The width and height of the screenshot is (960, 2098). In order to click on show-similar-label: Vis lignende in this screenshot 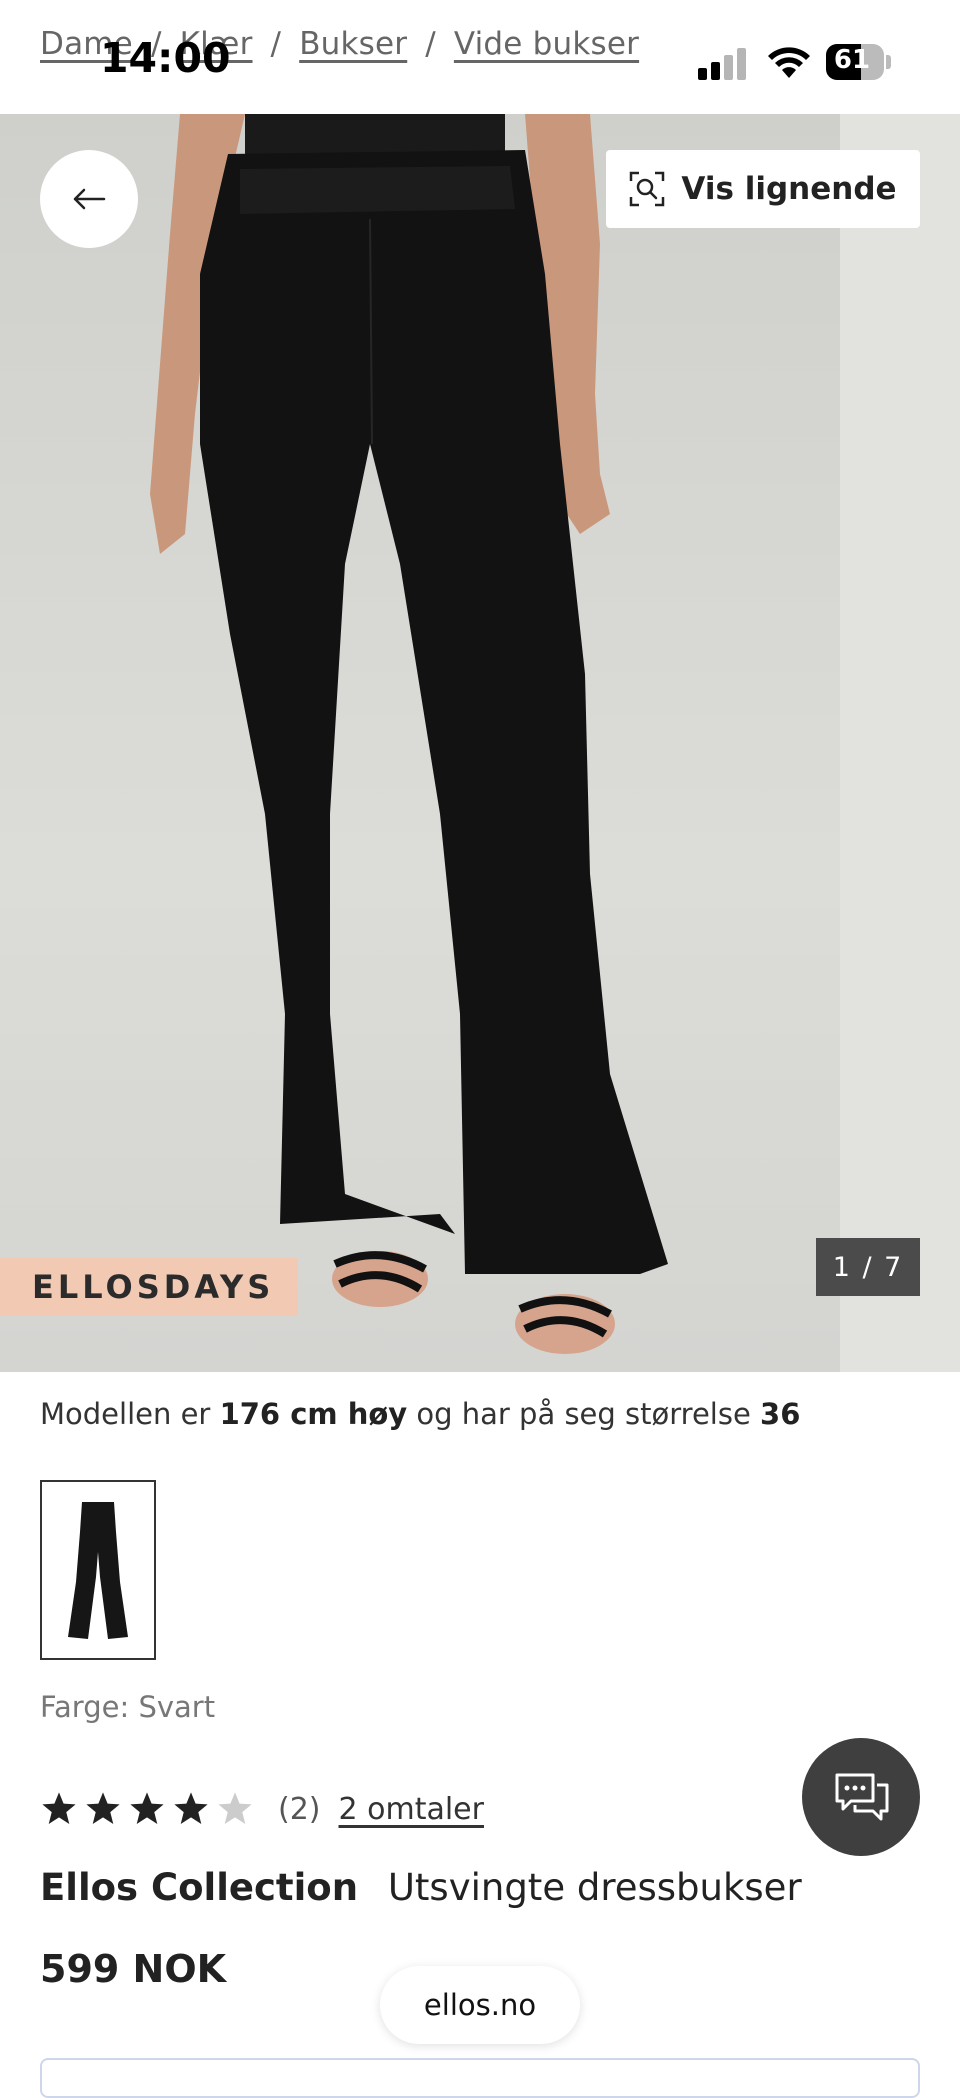, I will do `click(789, 189)`.